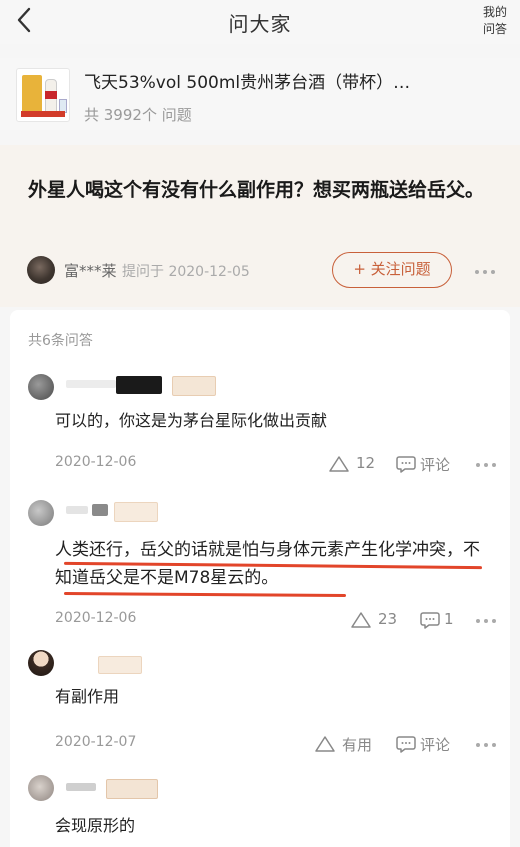  I want to click on my-qa-link: 我的问答, so click(495, 21).